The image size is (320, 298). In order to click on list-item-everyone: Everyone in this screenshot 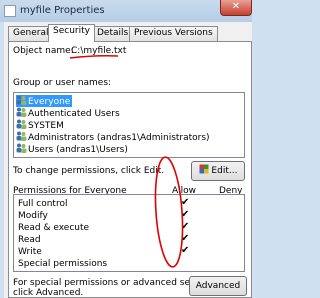, I will do `click(44, 101)`.